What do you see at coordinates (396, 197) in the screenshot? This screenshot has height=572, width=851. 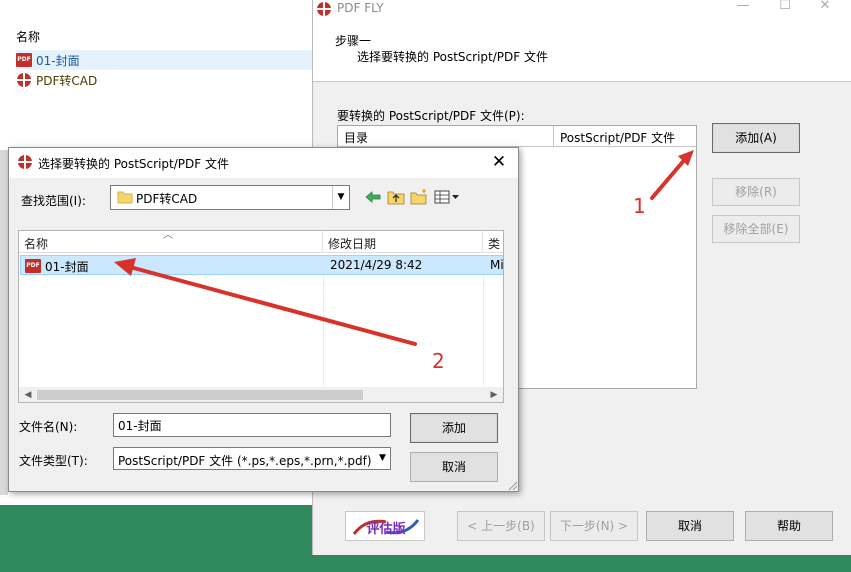 I see `up-folder-icon` at bounding box center [396, 197].